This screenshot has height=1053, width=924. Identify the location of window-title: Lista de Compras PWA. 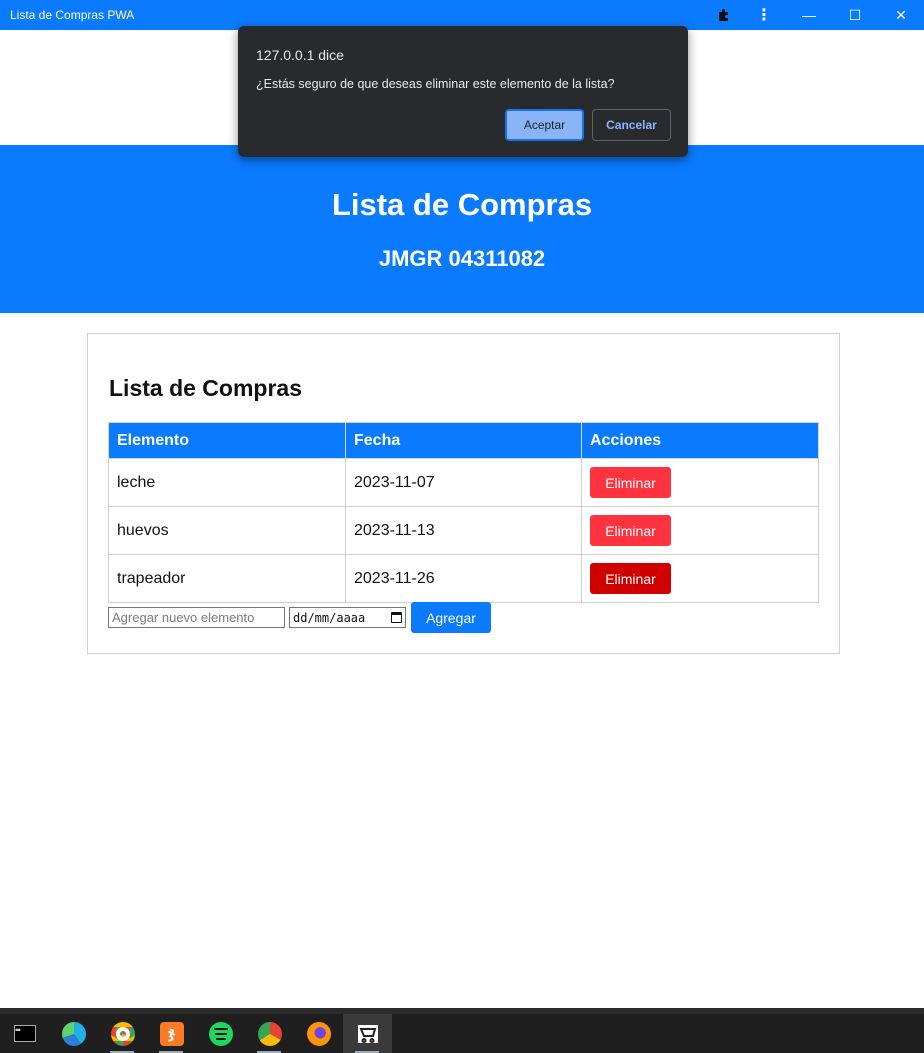
(72, 15).